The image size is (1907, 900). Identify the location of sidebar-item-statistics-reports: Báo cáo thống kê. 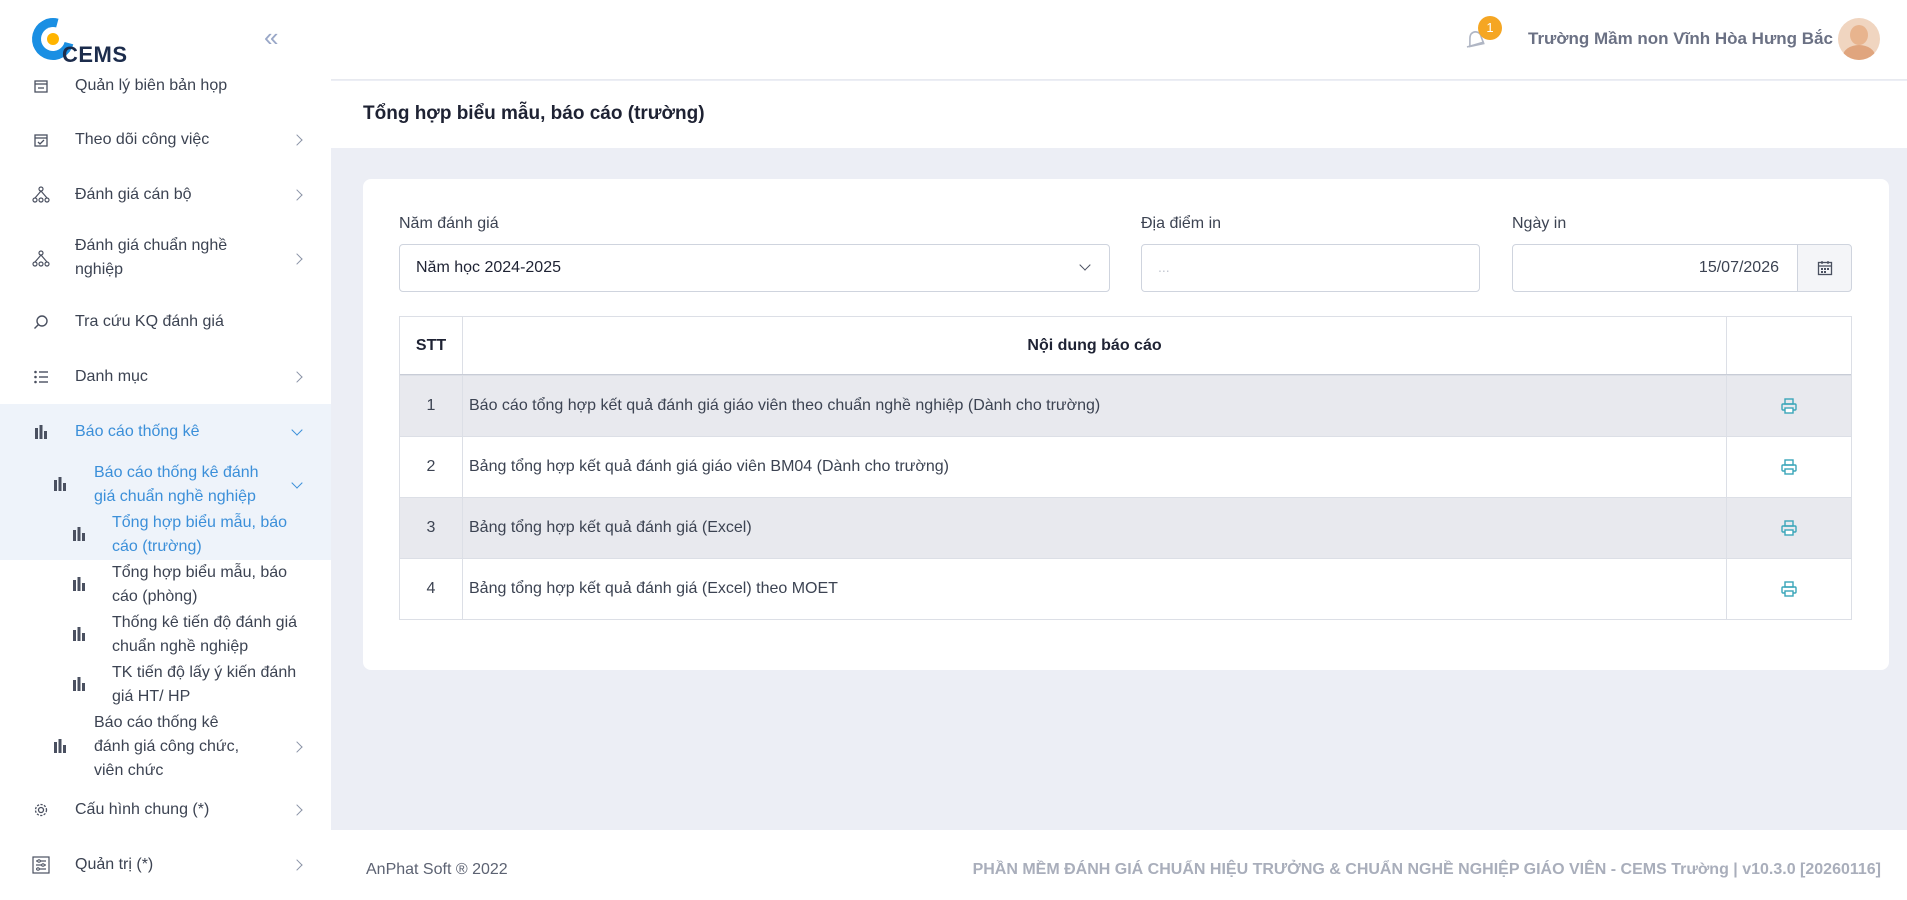
(165, 432).